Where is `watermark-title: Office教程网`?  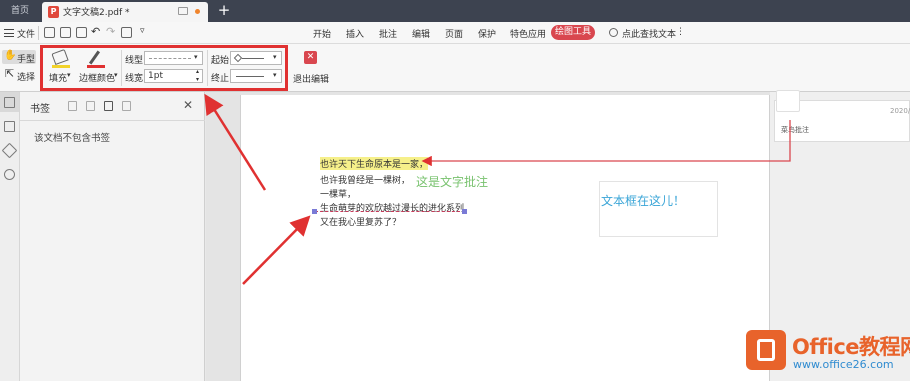
watermark-title: Office教程网 is located at coordinates (851, 347).